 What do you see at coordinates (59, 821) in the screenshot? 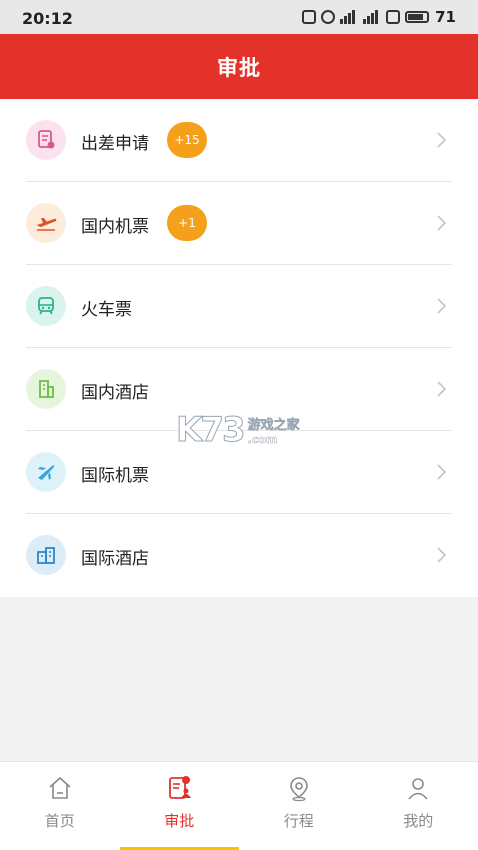
I see `tab-label: 首页` at bounding box center [59, 821].